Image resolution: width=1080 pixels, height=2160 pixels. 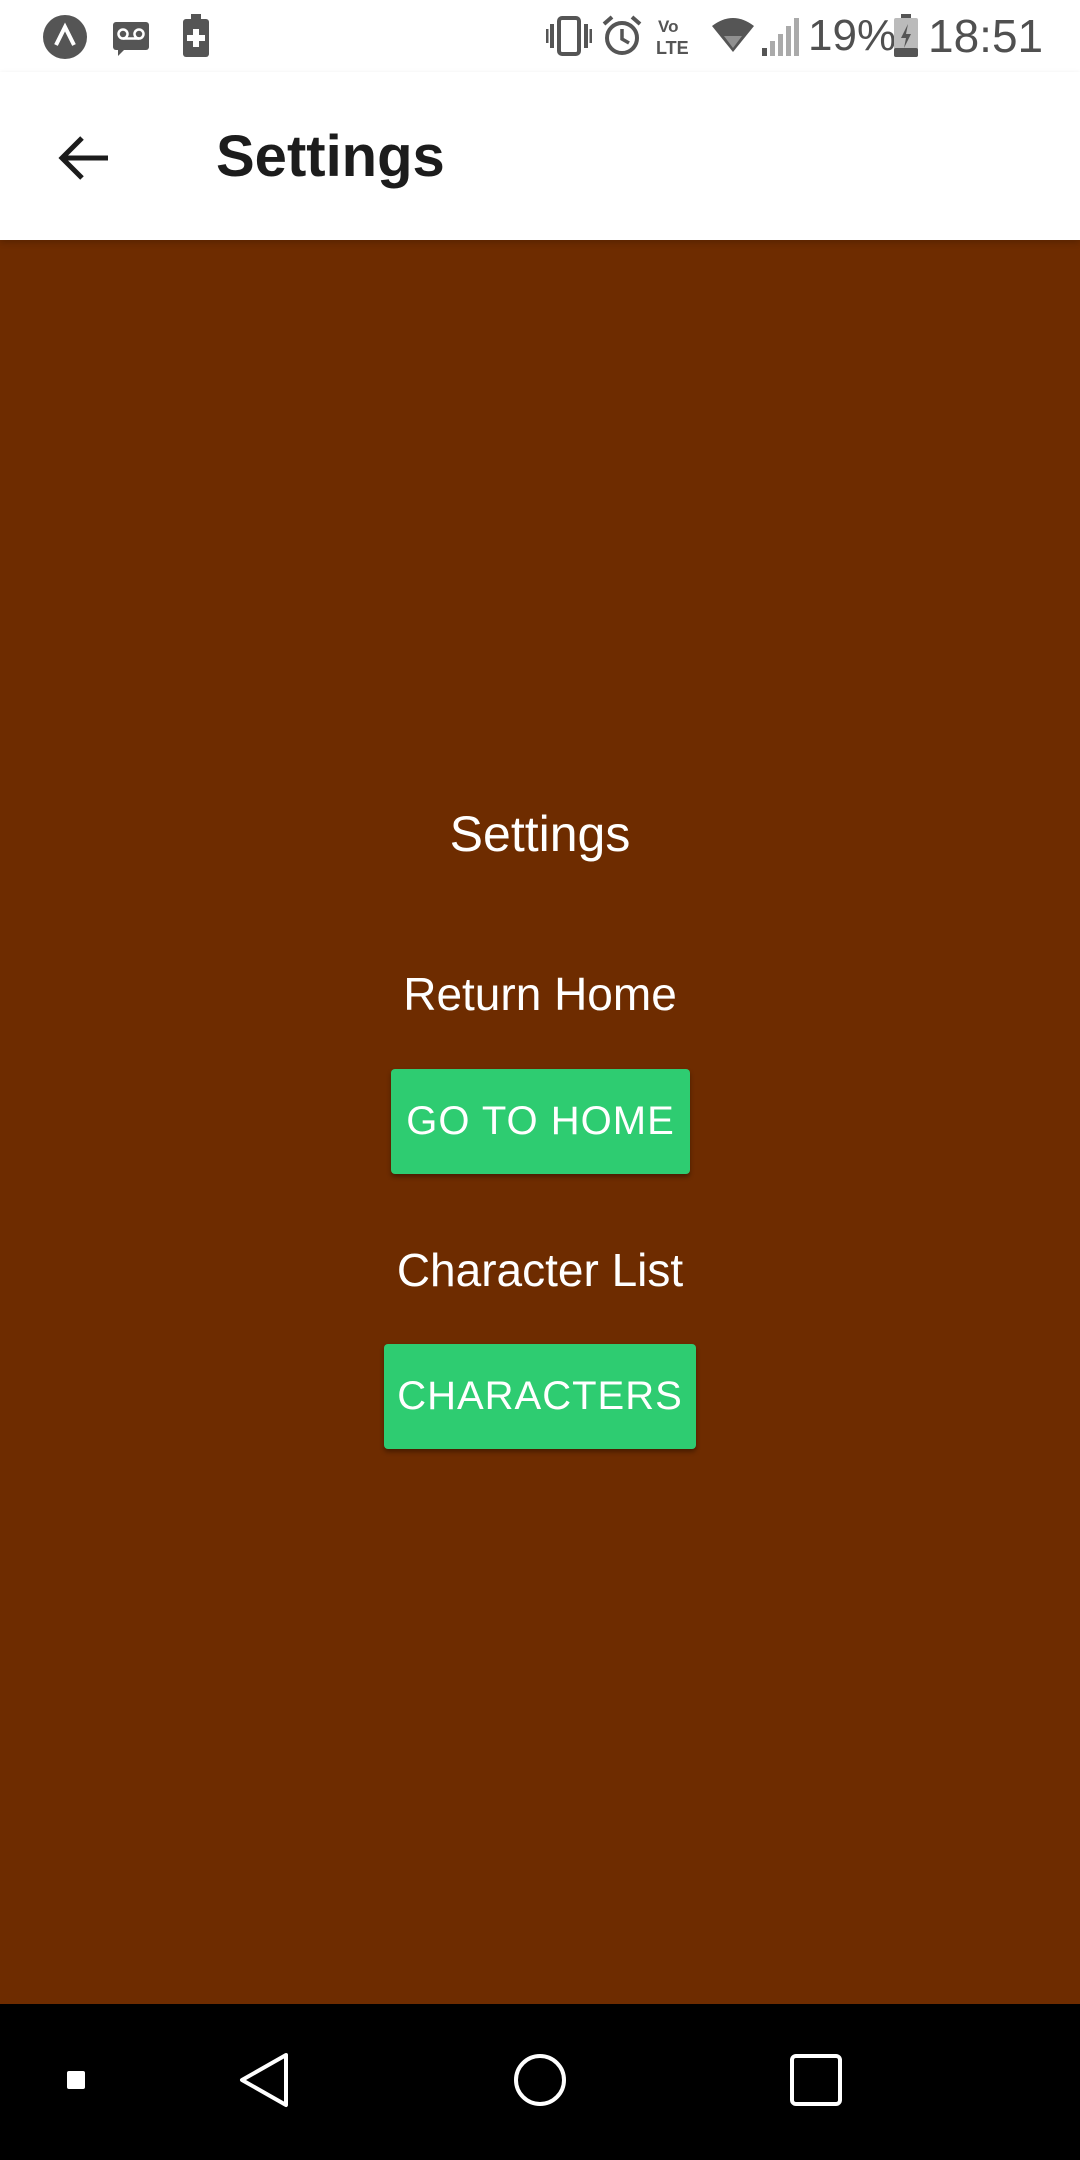 I want to click on menu-dot-icon, so click(x=76, y=2082).